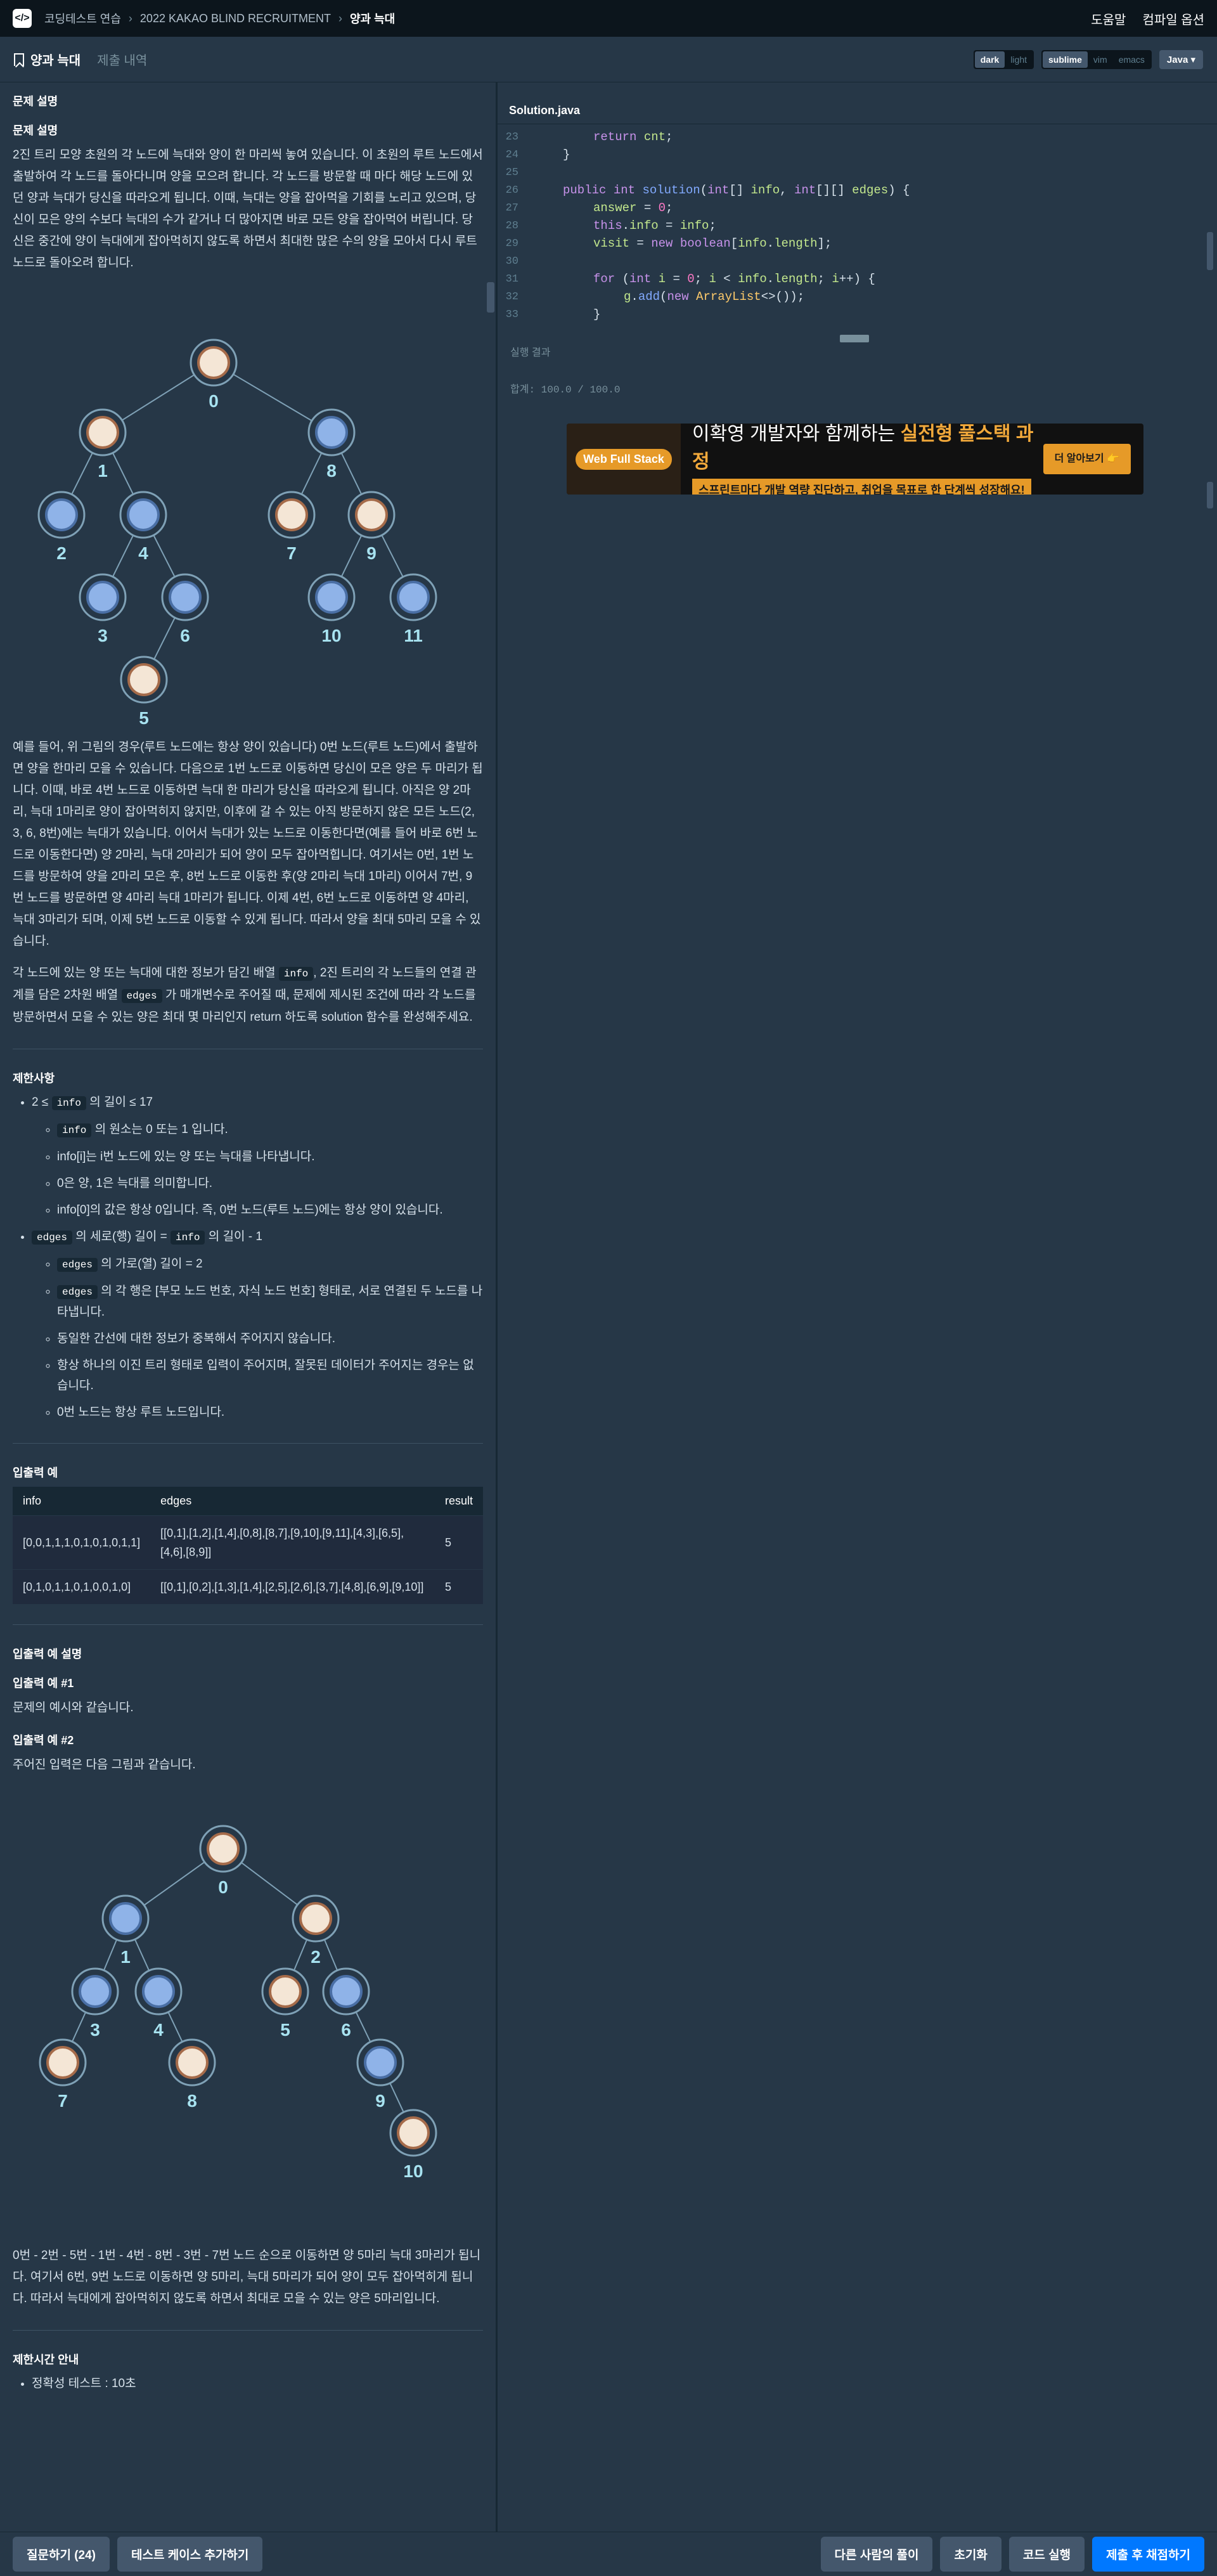  I want to click on problem-scrollbar, so click(491, 297).